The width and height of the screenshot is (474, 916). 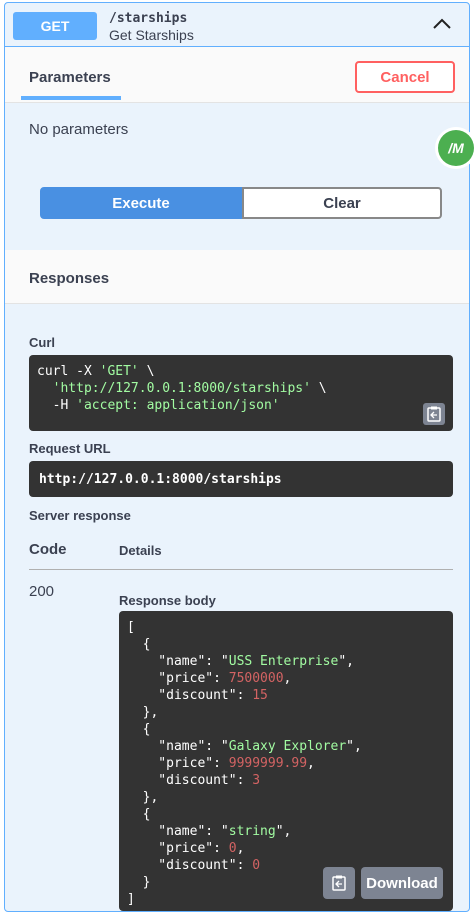 I want to click on download-button: Download, so click(x=402, y=883).